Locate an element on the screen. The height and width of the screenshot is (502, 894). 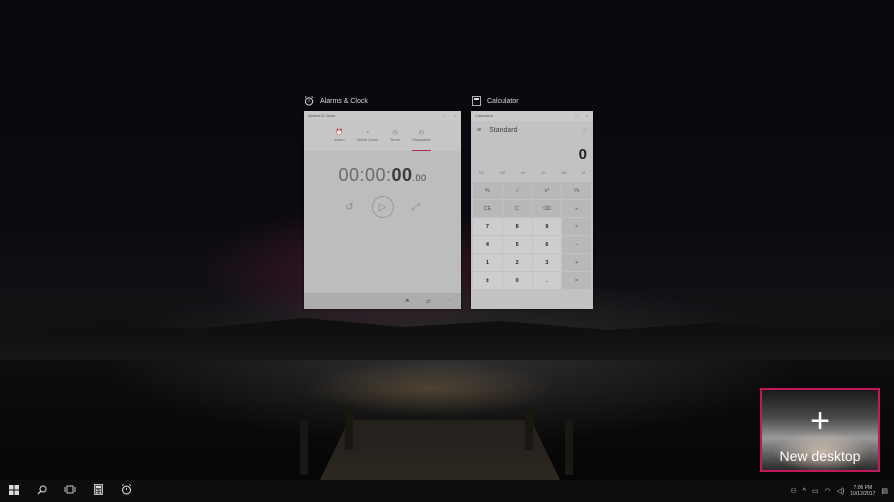
task-view-icon is located at coordinates (70, 491).